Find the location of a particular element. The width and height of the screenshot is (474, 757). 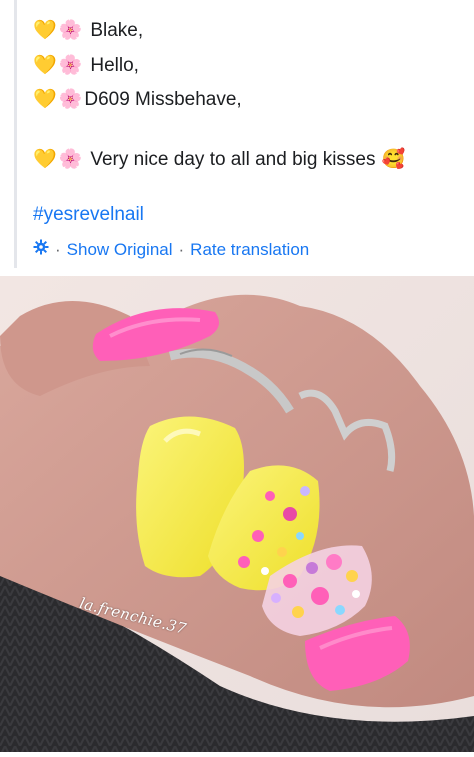

post-line-3: 💛 🌸 D609 Missbehave, is located at coordinates (137, 100).